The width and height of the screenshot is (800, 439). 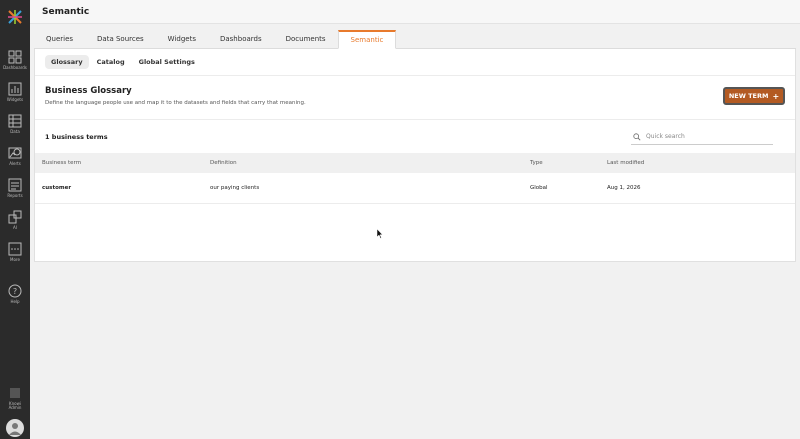 I want to click on sidebar-item-more: More, so click(x=15, y=252).